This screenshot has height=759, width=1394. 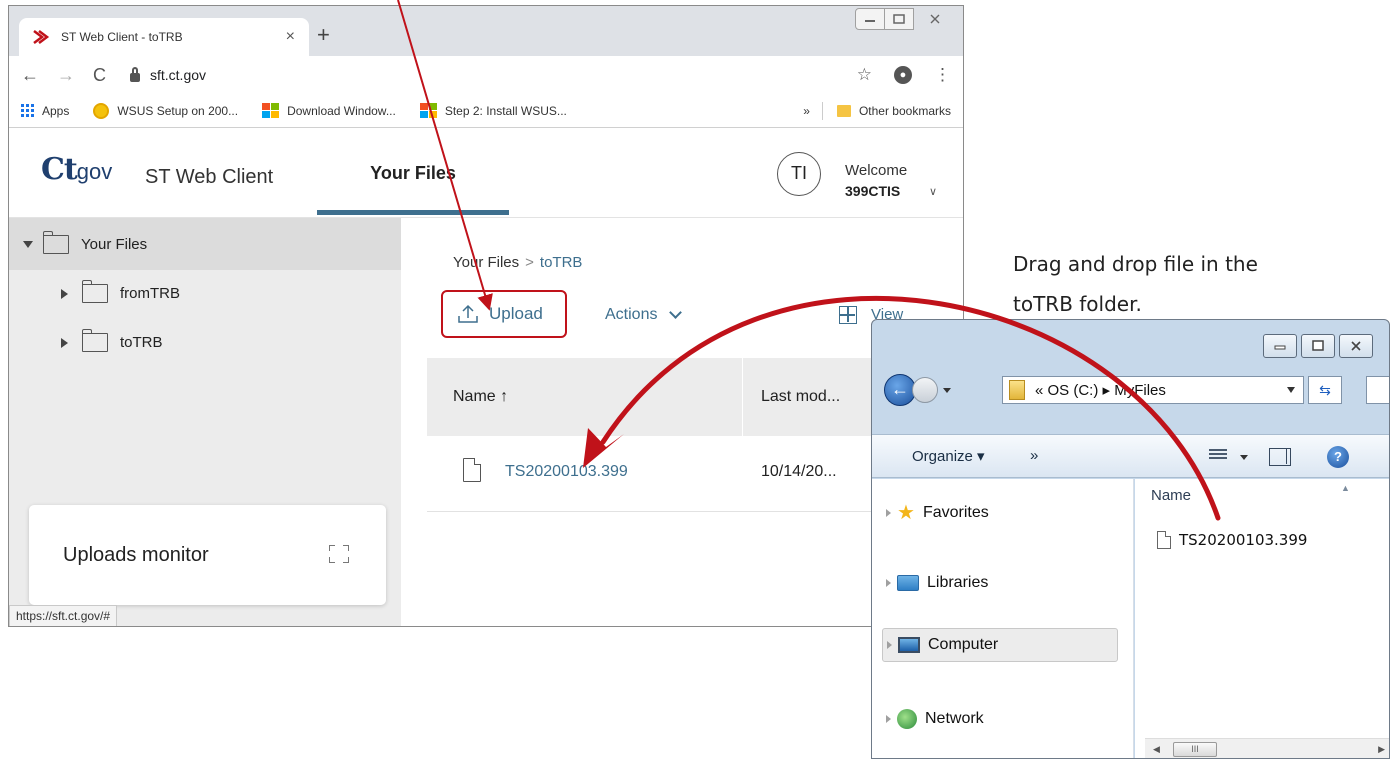 What do you see at coordinates (948, 456) in the screenshot?
I see `organize-menu: Organize ▾` at bounding box center [948, 456].